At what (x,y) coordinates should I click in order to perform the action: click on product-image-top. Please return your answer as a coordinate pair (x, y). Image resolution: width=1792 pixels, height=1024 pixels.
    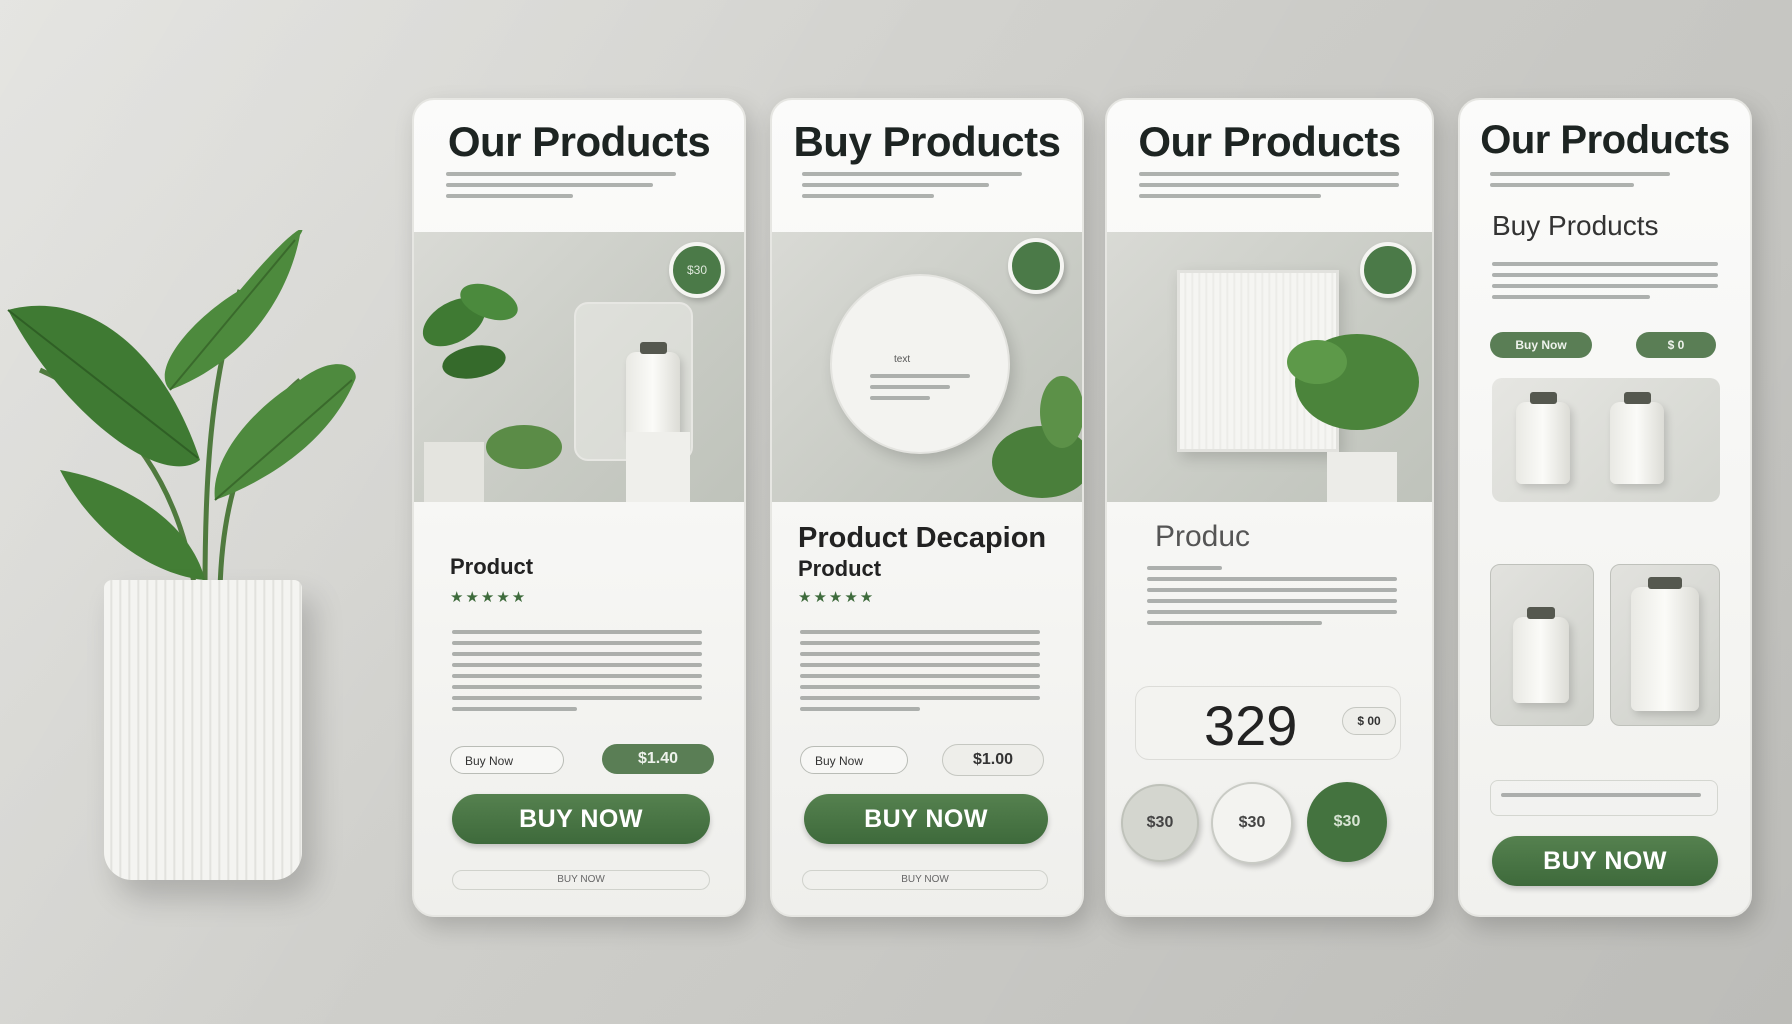
    Looking at the image, I should click on (1606, 440).